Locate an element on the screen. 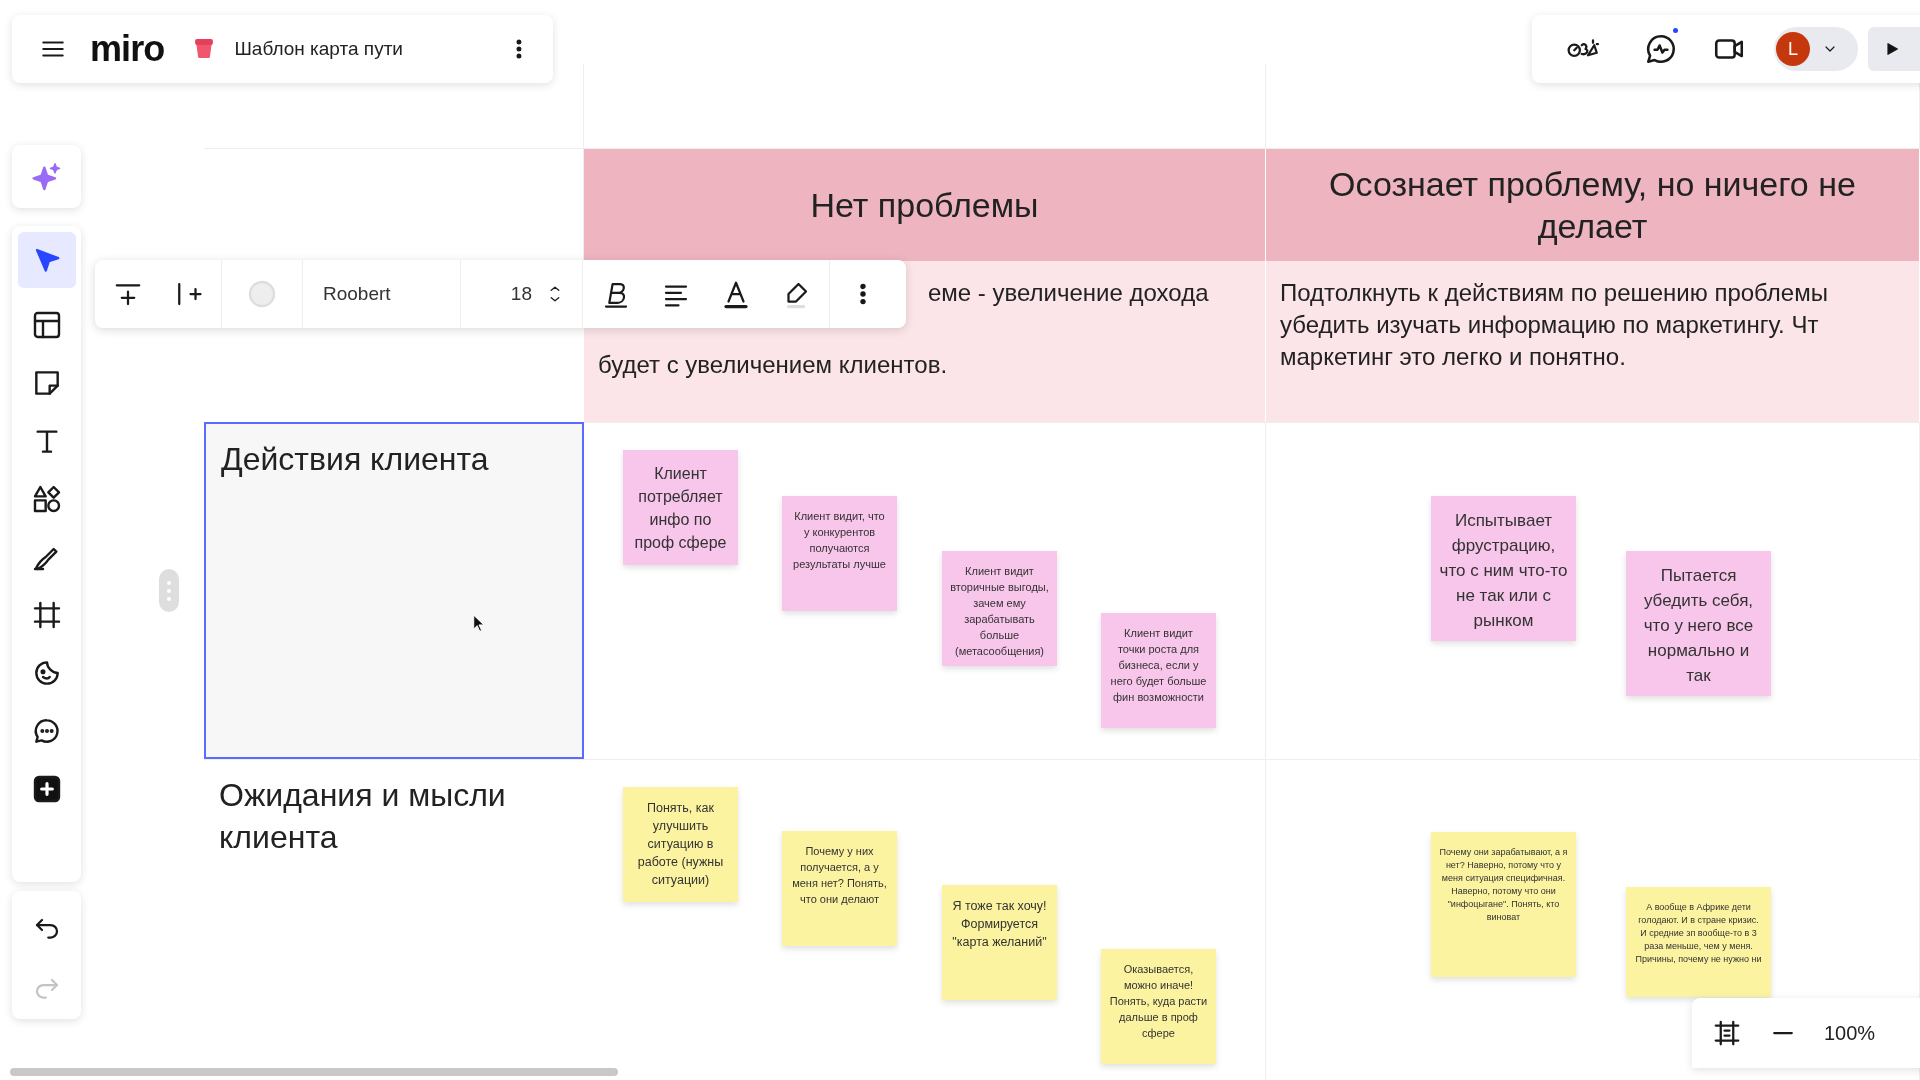 The width and height of the screenshot is (1920, 1080). sticky-note: А вообще в Африке дети голодают. И в стране кризис. И средние зп вообще-то в 3 раза меньше, чем у меня. Причины, почему не нужно ни is located at coordinates (1698, 942).